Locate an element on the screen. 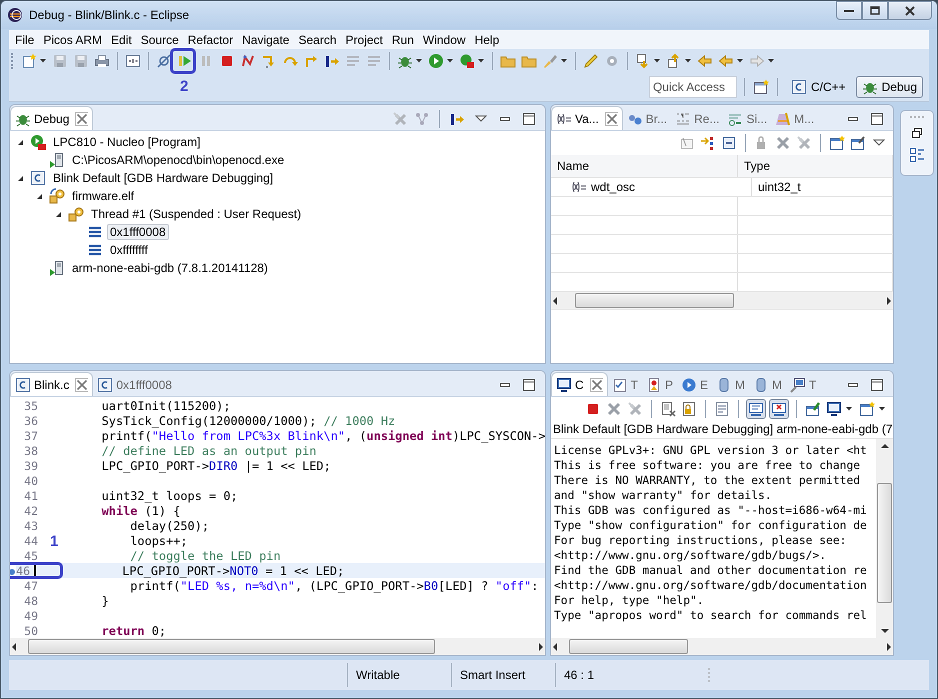 Image resolution: width=938 pixels, height=699 pixels. highlighter-icon is located at coordinates (591, 61).